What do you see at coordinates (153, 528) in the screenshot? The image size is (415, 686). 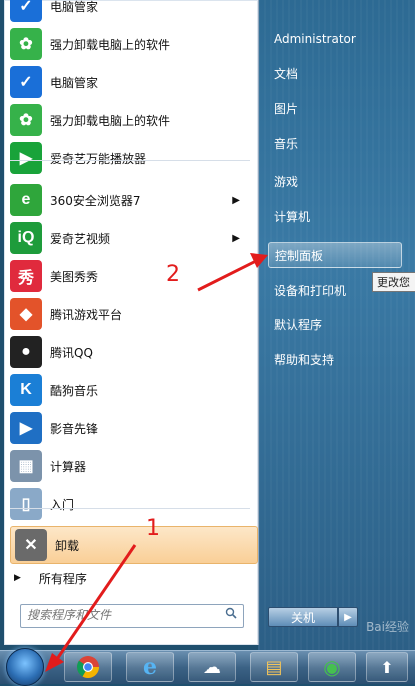 I see `annotation-number-1: 1` at bounding box center [153, 528].